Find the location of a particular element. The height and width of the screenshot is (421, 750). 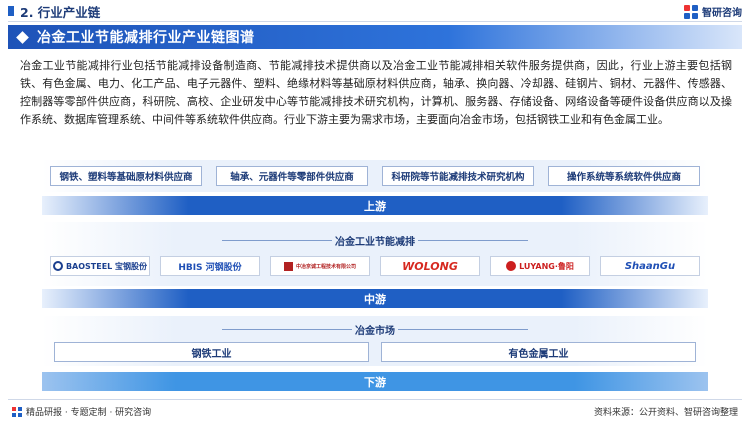

brand-name: 智研咨询 is located at coordinates (722, 13).